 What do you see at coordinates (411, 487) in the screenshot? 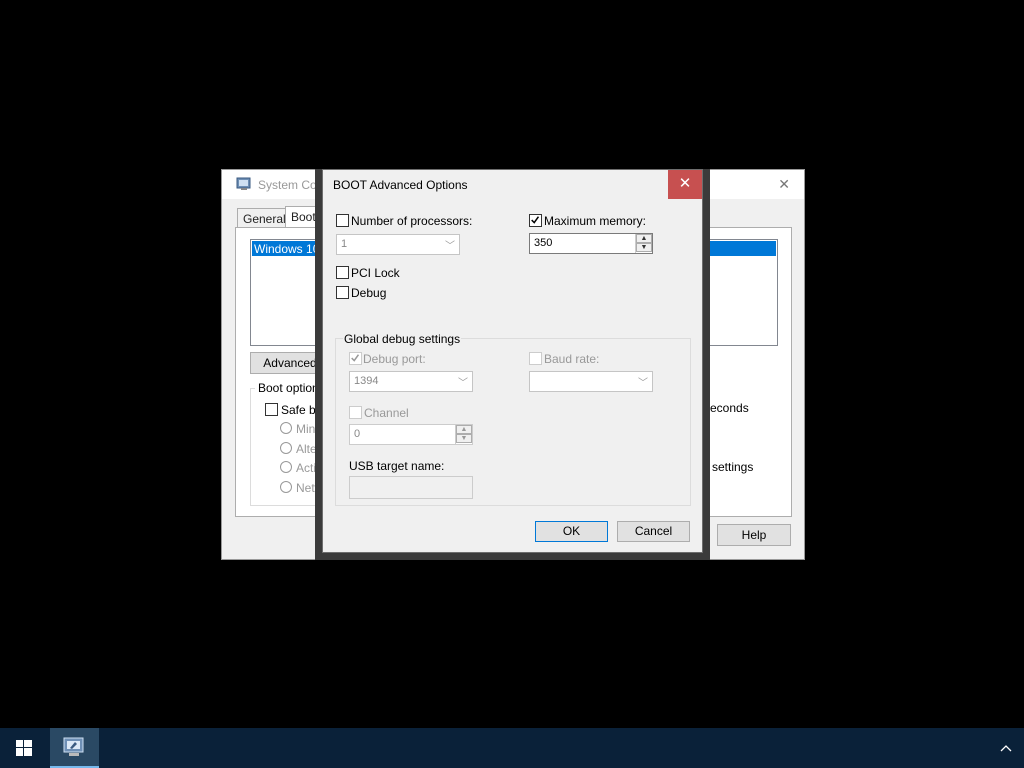
I see `usb-target-input` at bounding box center [411, 487].